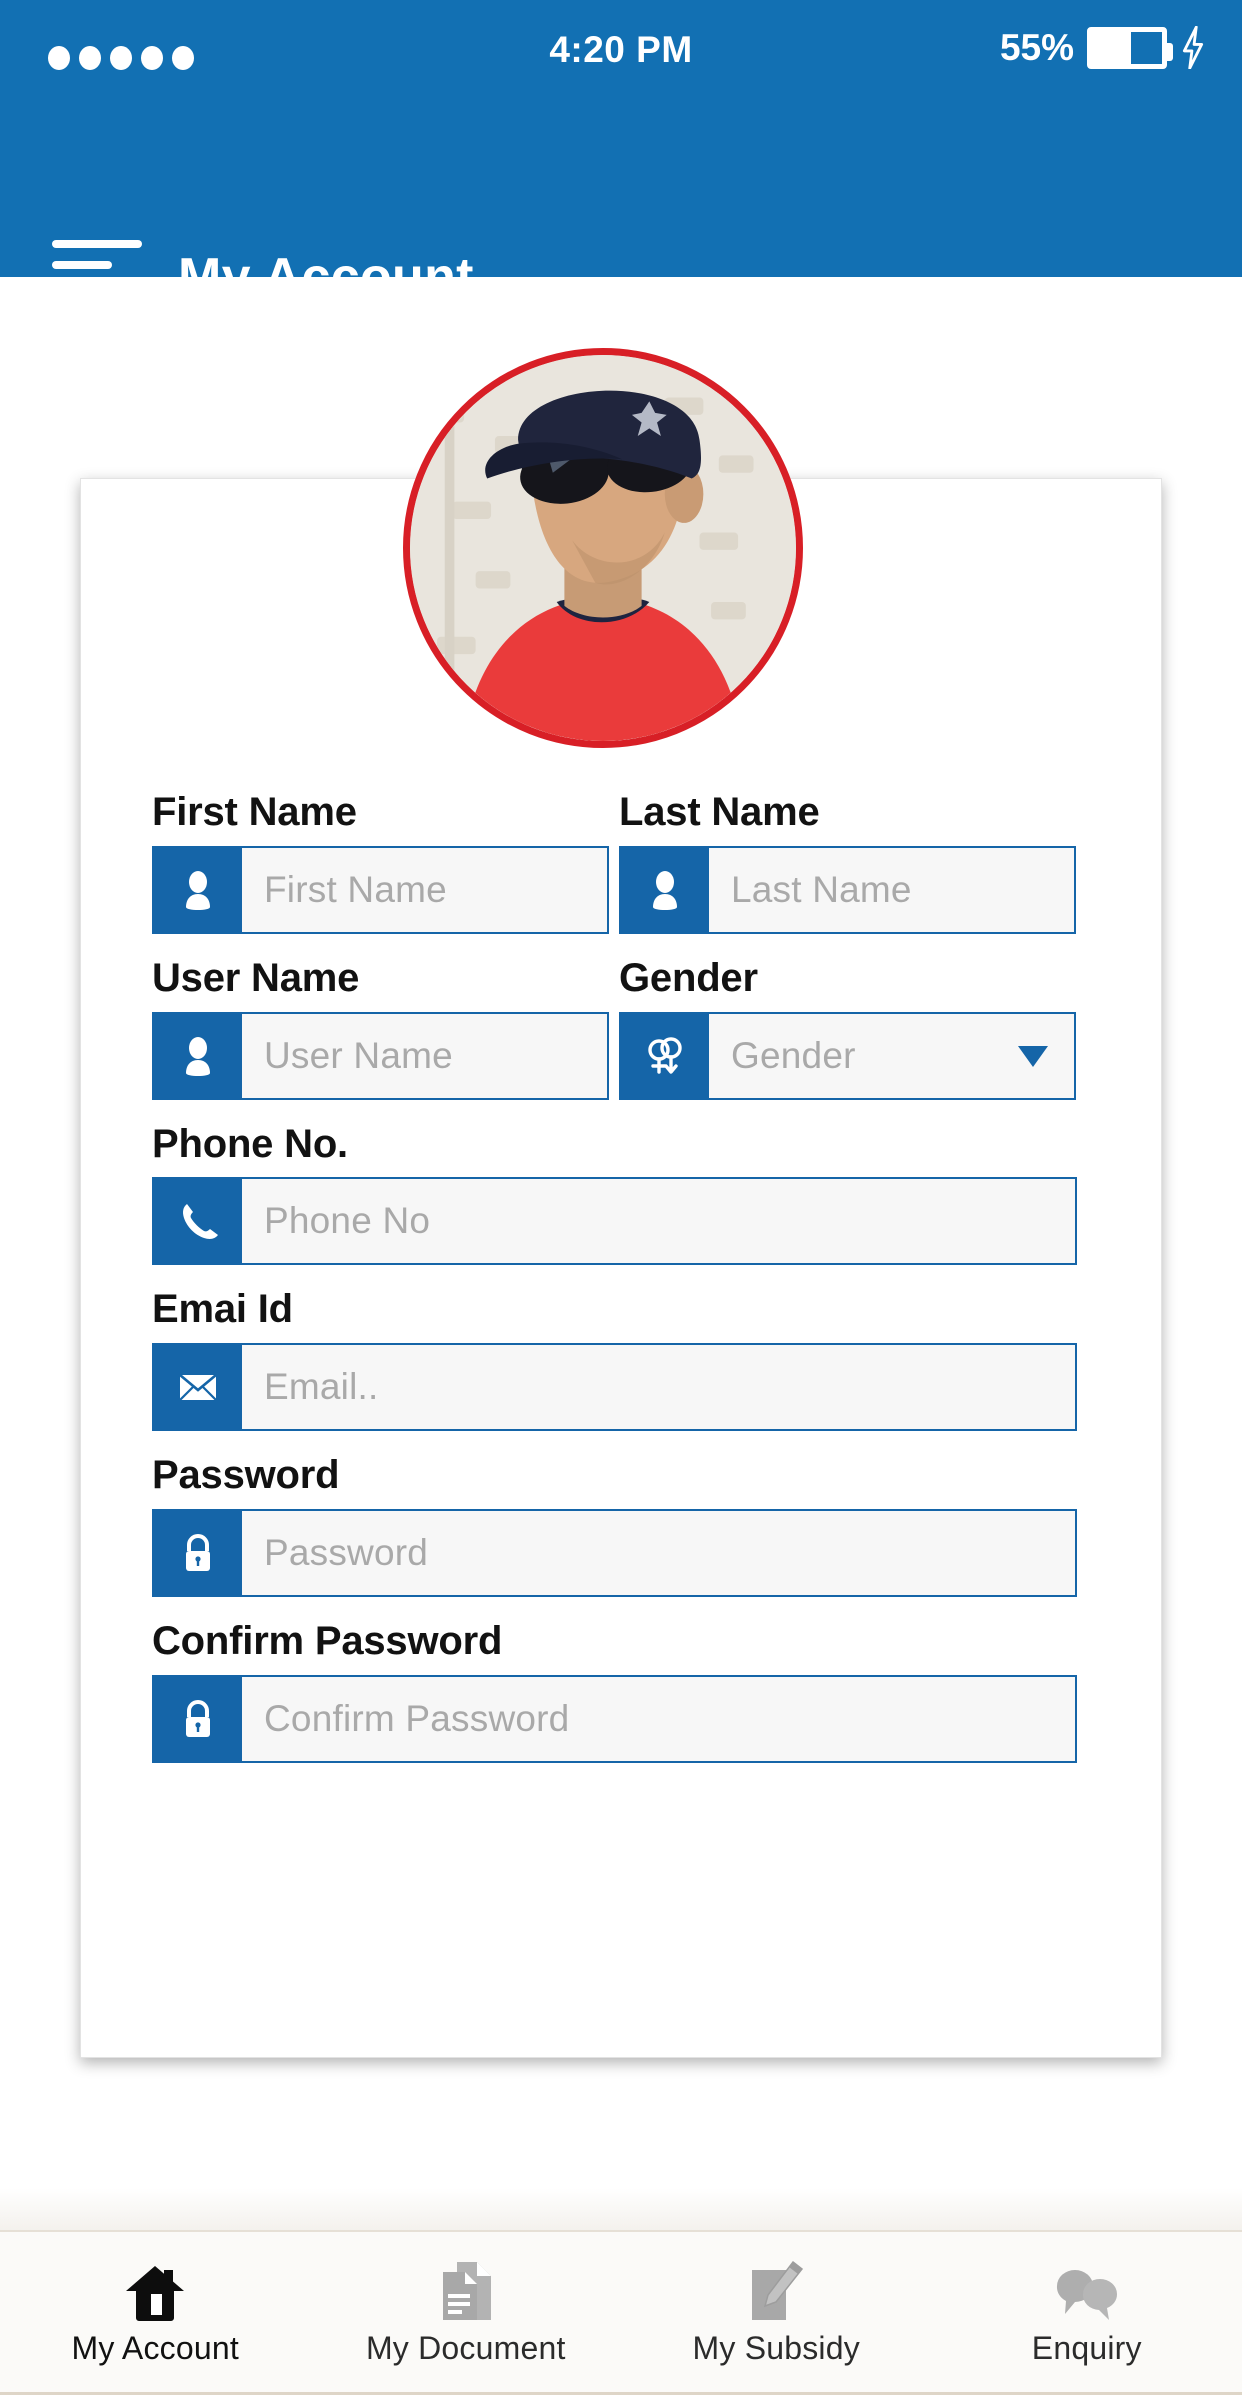 This screenshot has width=1242, height=2395. What do you see at coordinates (821, 889) in the screenshot?
I see `last-name-placeholder: Last Name` at bounding box center [821, 889].